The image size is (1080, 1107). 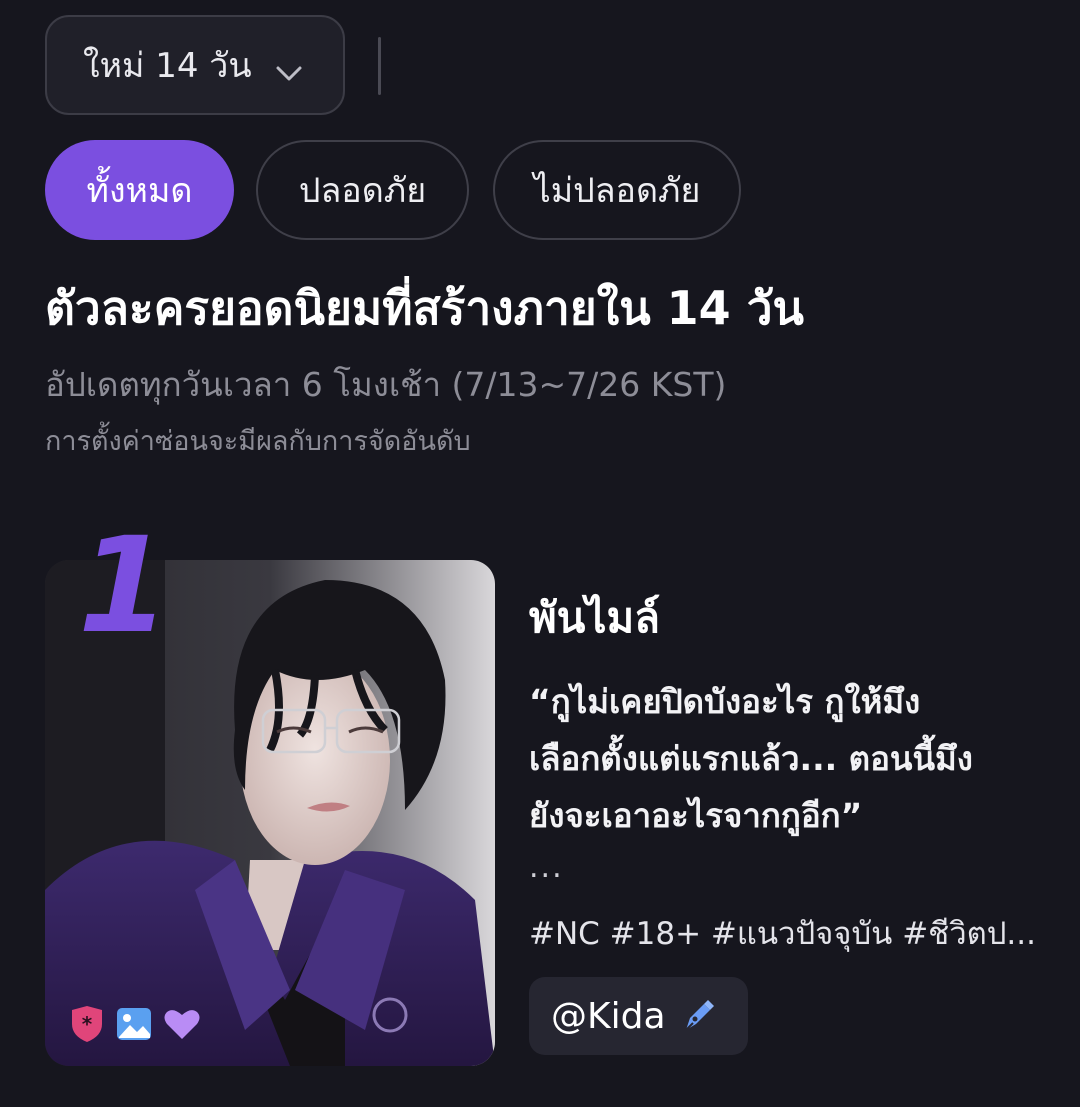 What do you see at coordinates (725, 701) in the screenshot?
I see `quote-line: “กูไม่เคยปิดบังอะไร กูให้มึง` at bounding box center [725, 701].